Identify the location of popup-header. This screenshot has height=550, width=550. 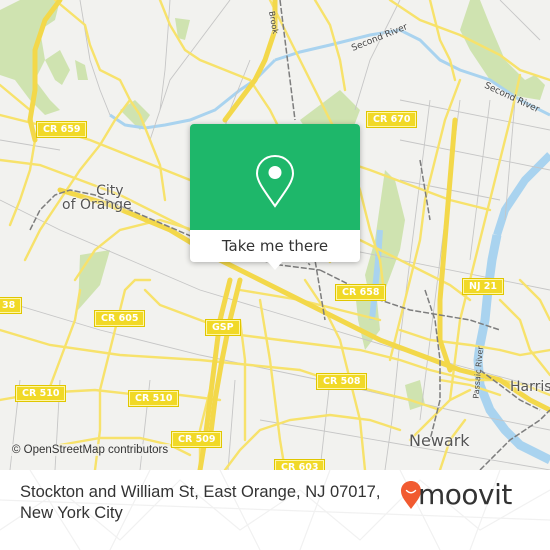
(275, 177).